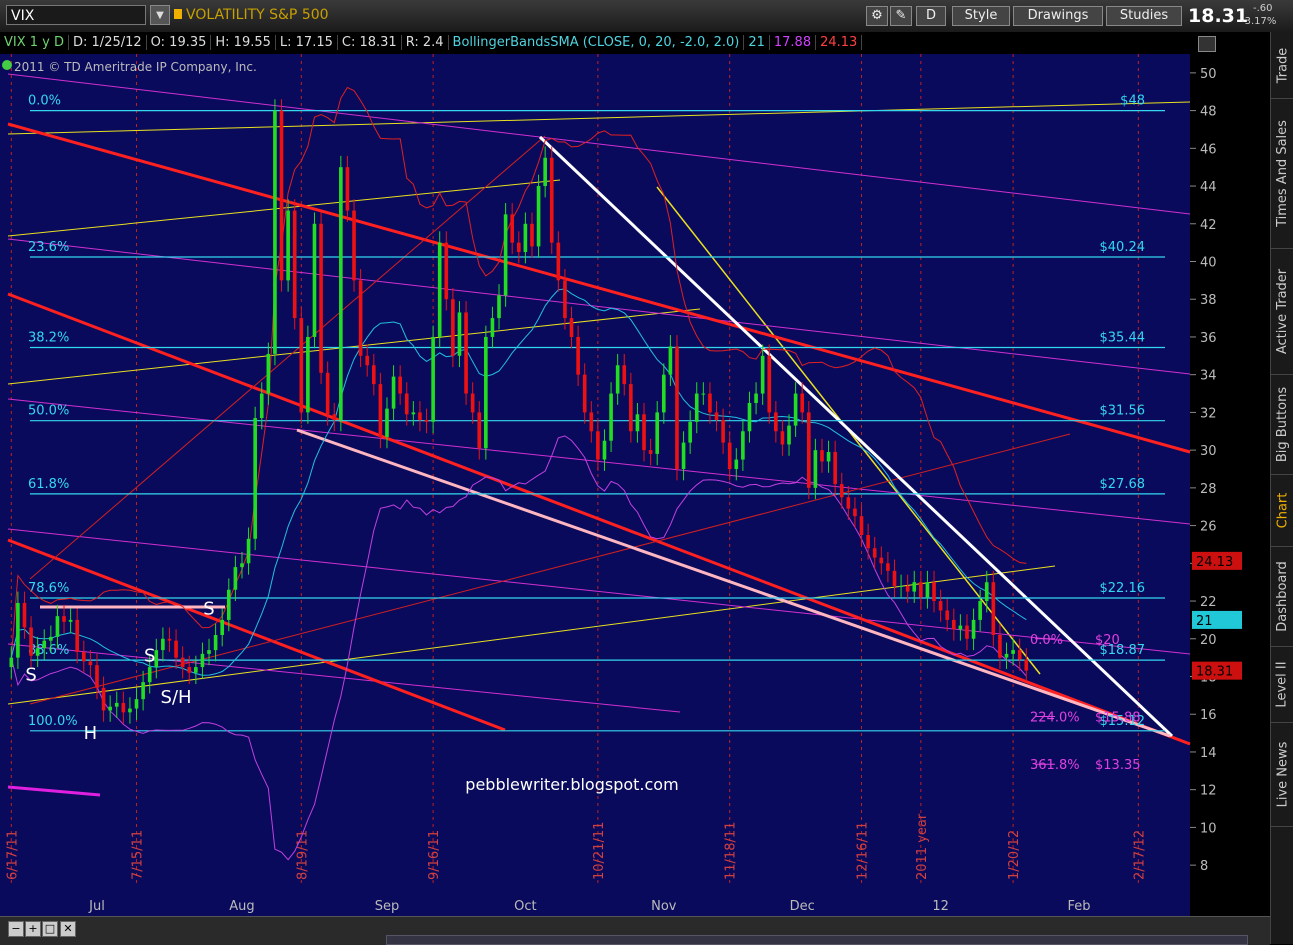 Image resolution: width=1293 pixels, height=945 pixels. I want to click on sidebar-tab-label: Big Buttons, so click(1283, 424).